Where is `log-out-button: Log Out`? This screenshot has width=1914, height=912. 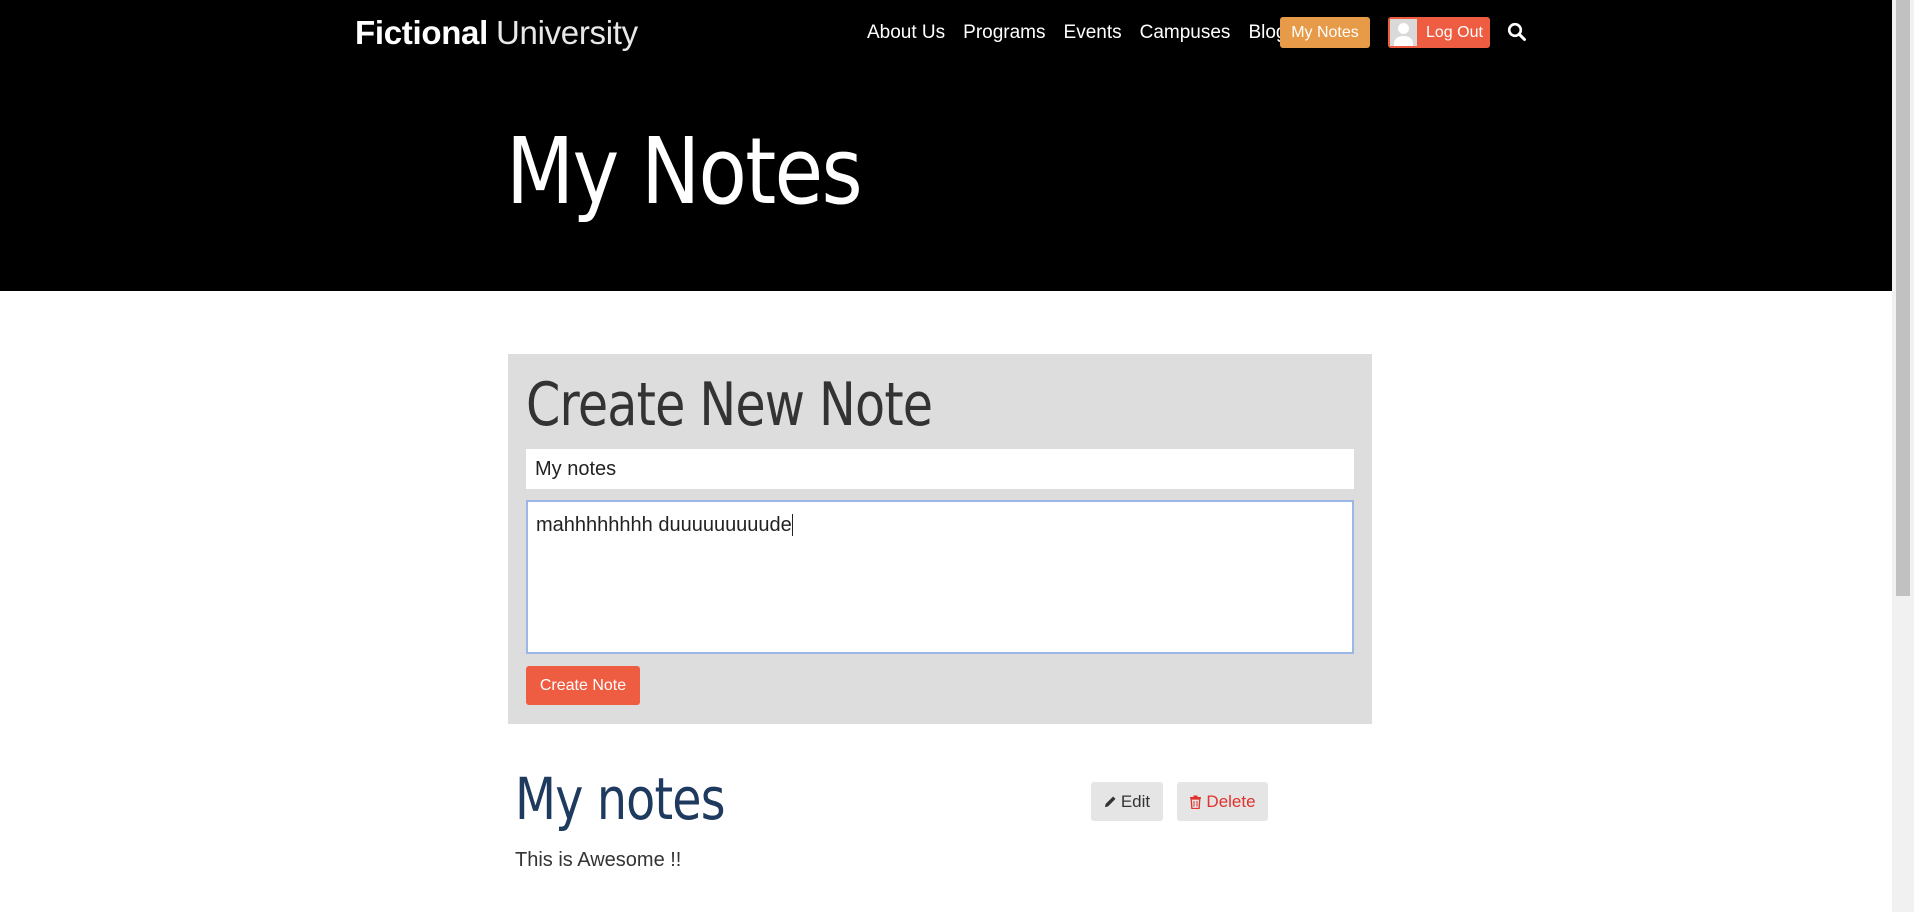
log-out-button: Log Out is located at coordinates (1439, 32).